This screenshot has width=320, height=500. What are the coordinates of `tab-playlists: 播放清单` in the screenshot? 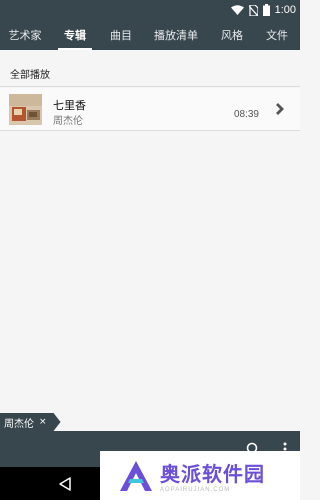 It's located at (176, 35).